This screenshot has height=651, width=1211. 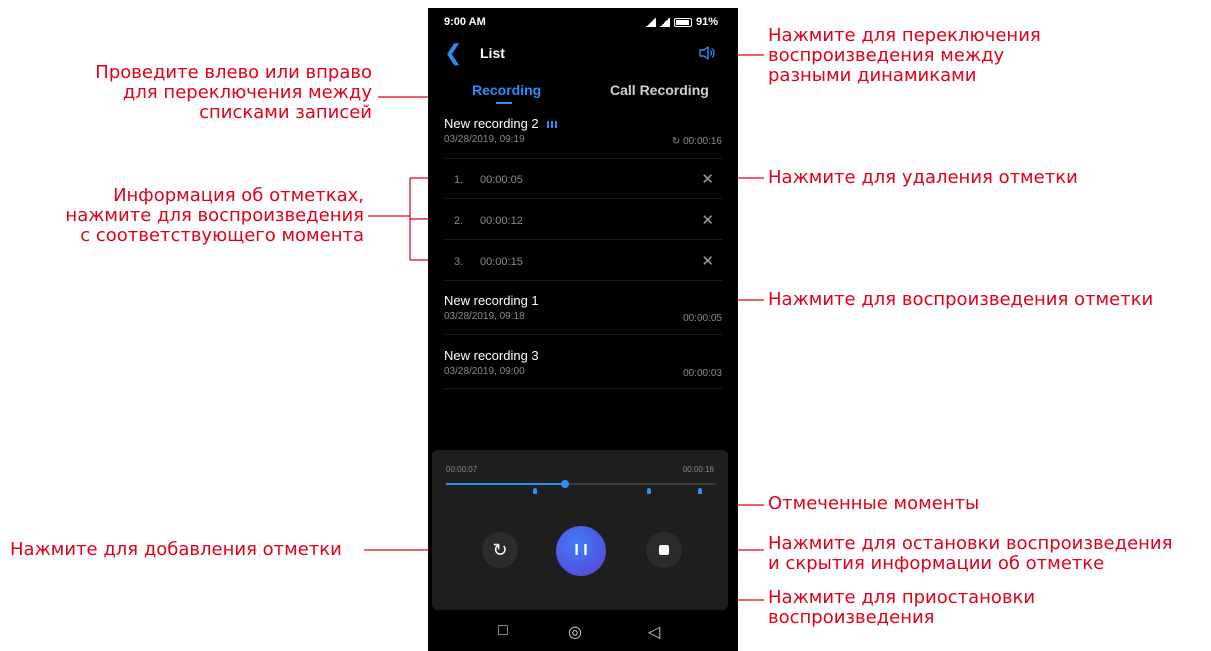 I want to click on status-time: 9:00 AM, so click(x=465, y=22).